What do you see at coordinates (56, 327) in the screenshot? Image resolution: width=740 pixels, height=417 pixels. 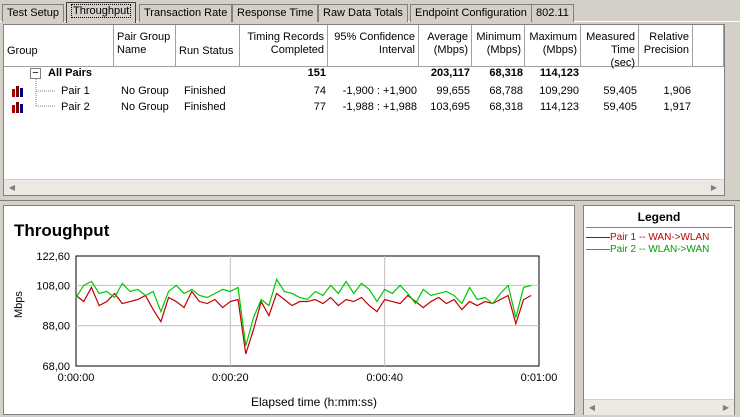 I see `y-tick-label: 88,00` at bounding box center [56, 327].